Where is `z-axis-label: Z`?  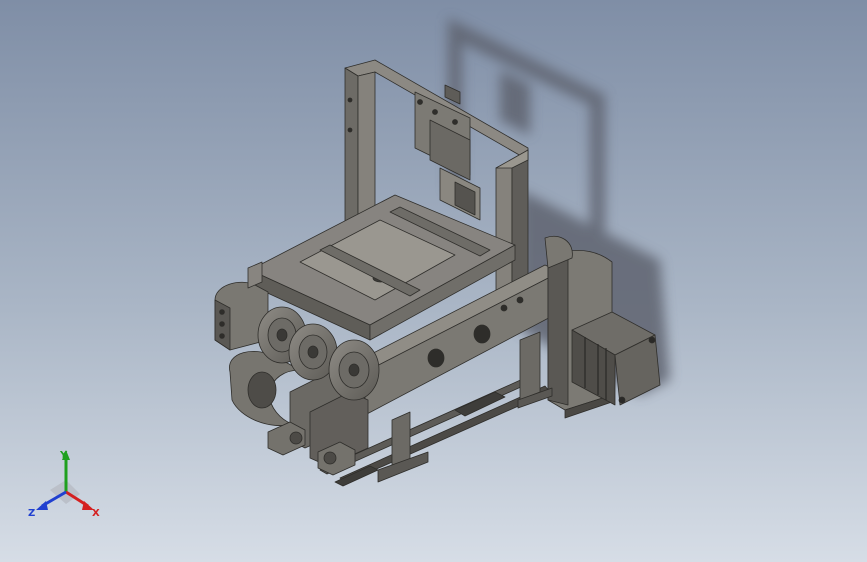
z-axis-label: Z is located at coordinates (31, 513).